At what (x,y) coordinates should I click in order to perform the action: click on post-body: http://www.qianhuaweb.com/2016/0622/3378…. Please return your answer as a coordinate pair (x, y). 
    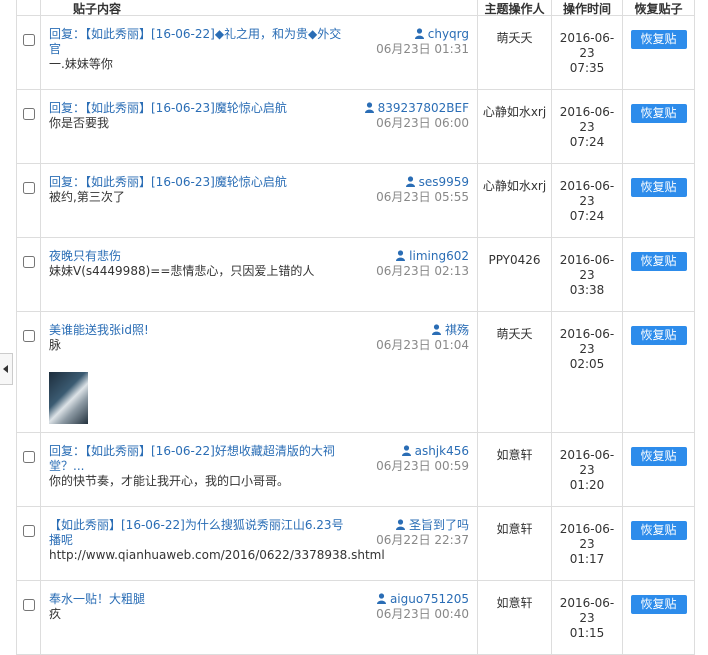
    Looking at the image, I should click on (217, 555).